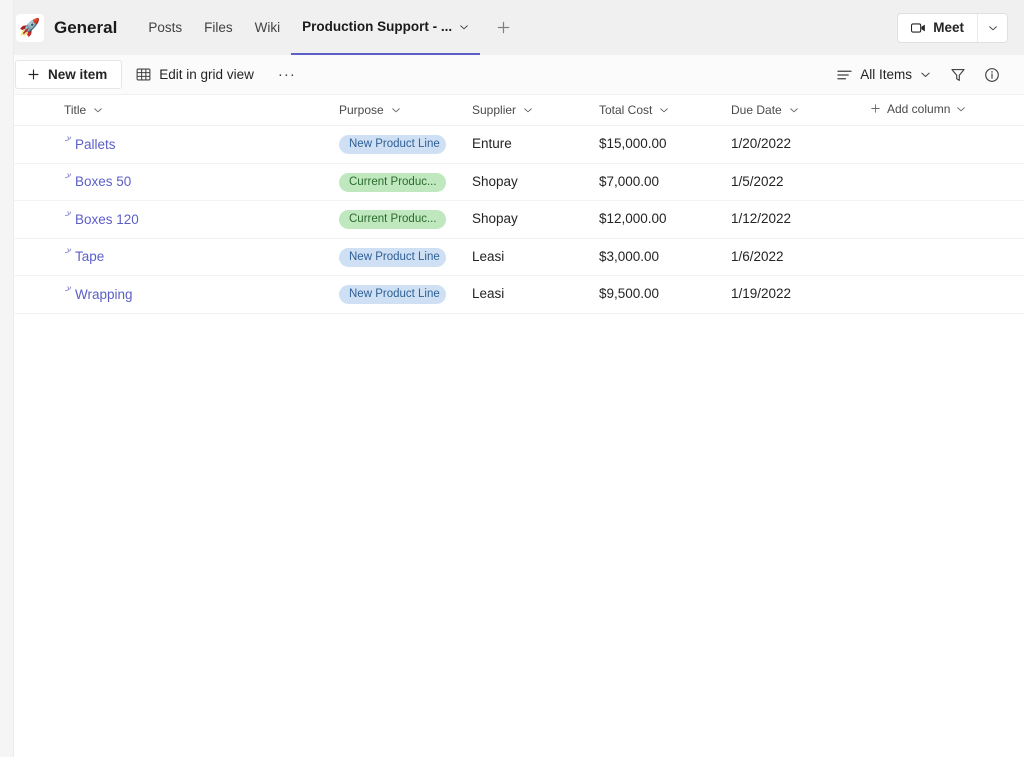 The image size is (1024, 757). Describe the element at coordinates (761, 294) in the screenshot. I see `item-due-date: 1/19/2022` at that location.